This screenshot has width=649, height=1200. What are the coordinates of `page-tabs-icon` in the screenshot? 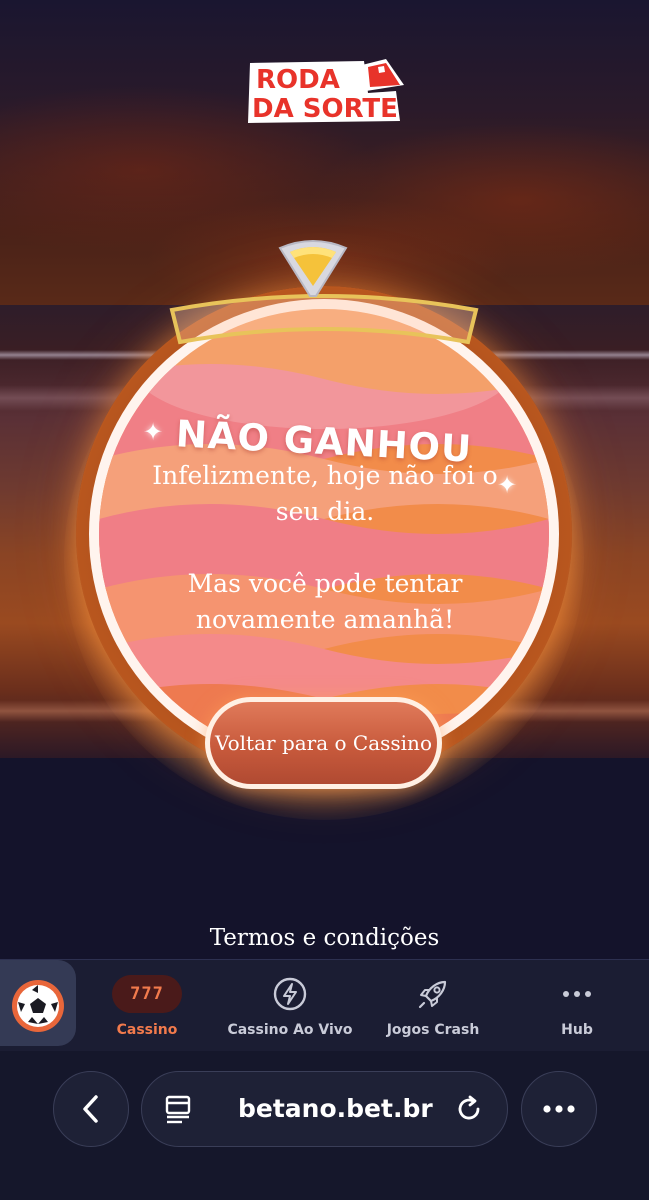 It's located at (179, 1111).